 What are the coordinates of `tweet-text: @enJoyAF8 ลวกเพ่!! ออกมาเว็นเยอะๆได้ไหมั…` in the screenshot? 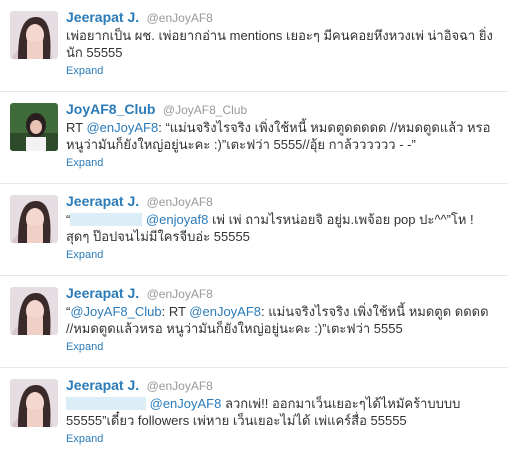 It's located at (282, 412).